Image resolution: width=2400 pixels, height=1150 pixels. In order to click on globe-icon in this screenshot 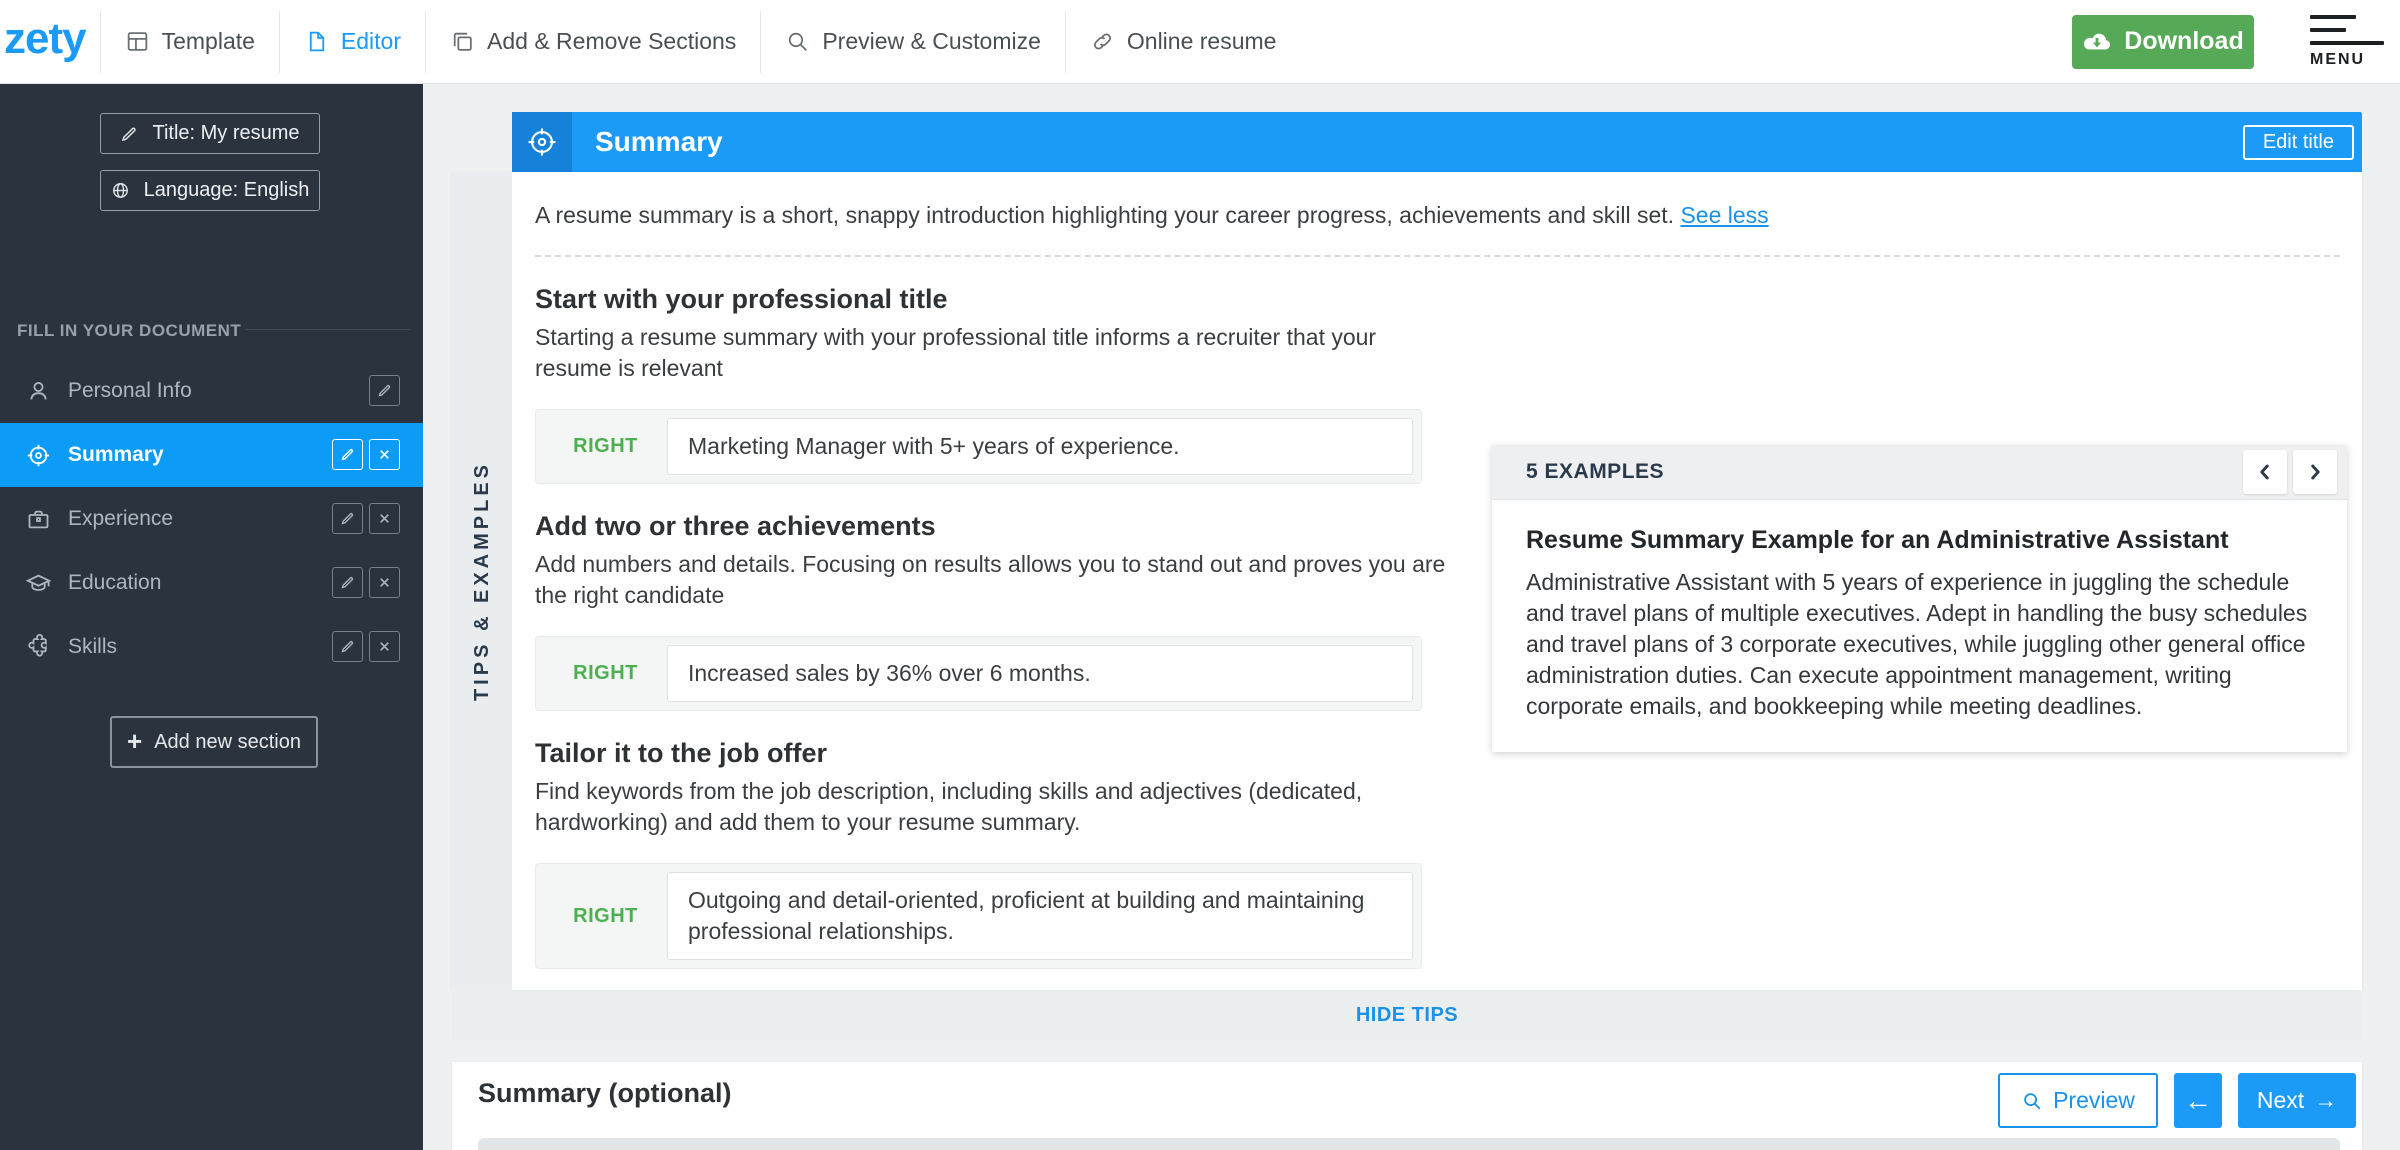, I will do `click(120, 190)`.